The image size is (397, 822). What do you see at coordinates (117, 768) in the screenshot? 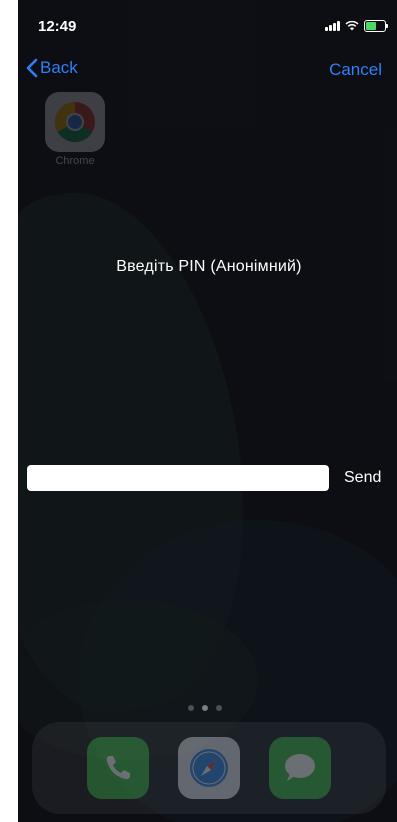
I see `phone-icon` at bounding box center [117, 768].